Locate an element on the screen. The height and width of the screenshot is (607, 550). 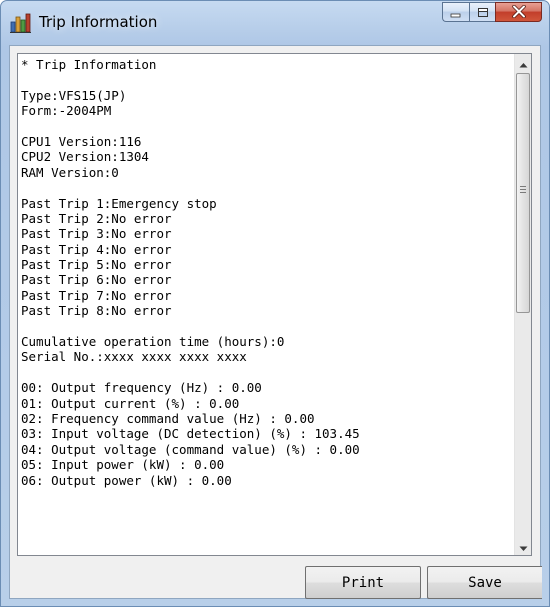
scroll-up-arrow-icon is located at coordinates (523, 63).